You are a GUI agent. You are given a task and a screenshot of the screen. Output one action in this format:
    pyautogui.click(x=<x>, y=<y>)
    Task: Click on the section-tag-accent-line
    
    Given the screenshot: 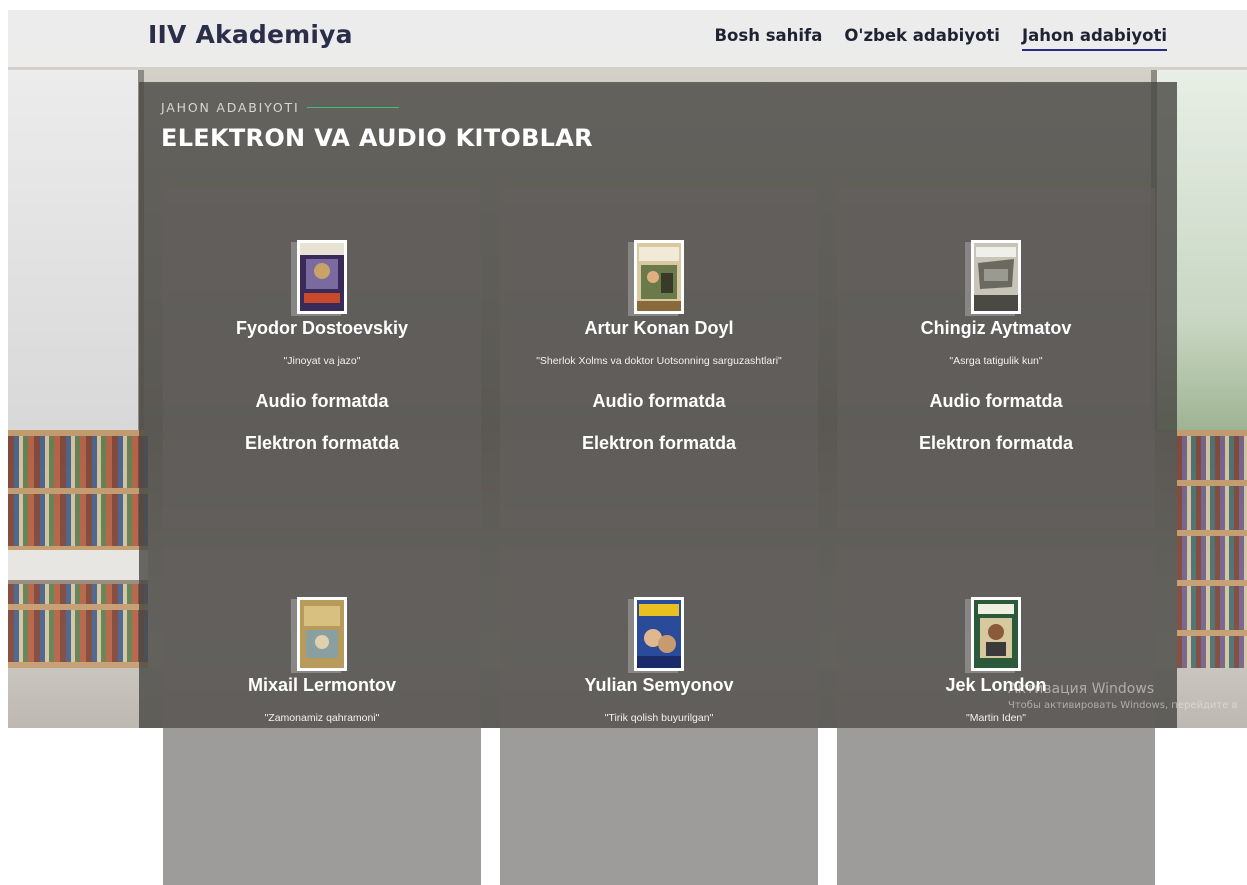 What is the action you would take?
    pyautogui.click(x=353, y=107)
    